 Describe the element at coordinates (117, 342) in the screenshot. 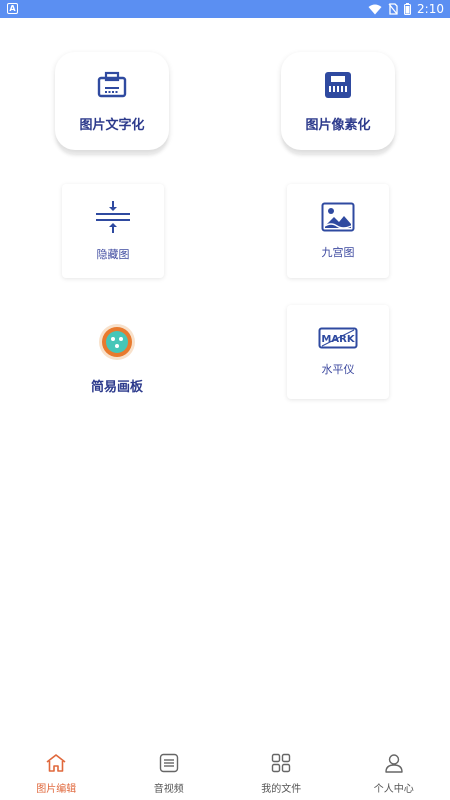

I see `palette-icon` at that location.